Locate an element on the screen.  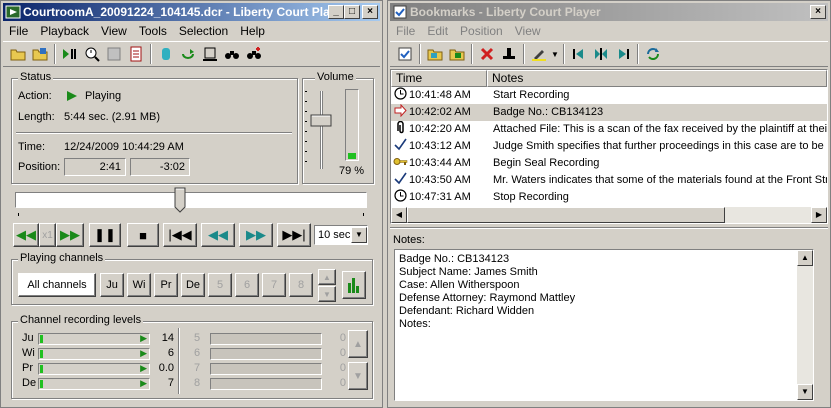
open-folder-icon is located at coordinates (18, 54).